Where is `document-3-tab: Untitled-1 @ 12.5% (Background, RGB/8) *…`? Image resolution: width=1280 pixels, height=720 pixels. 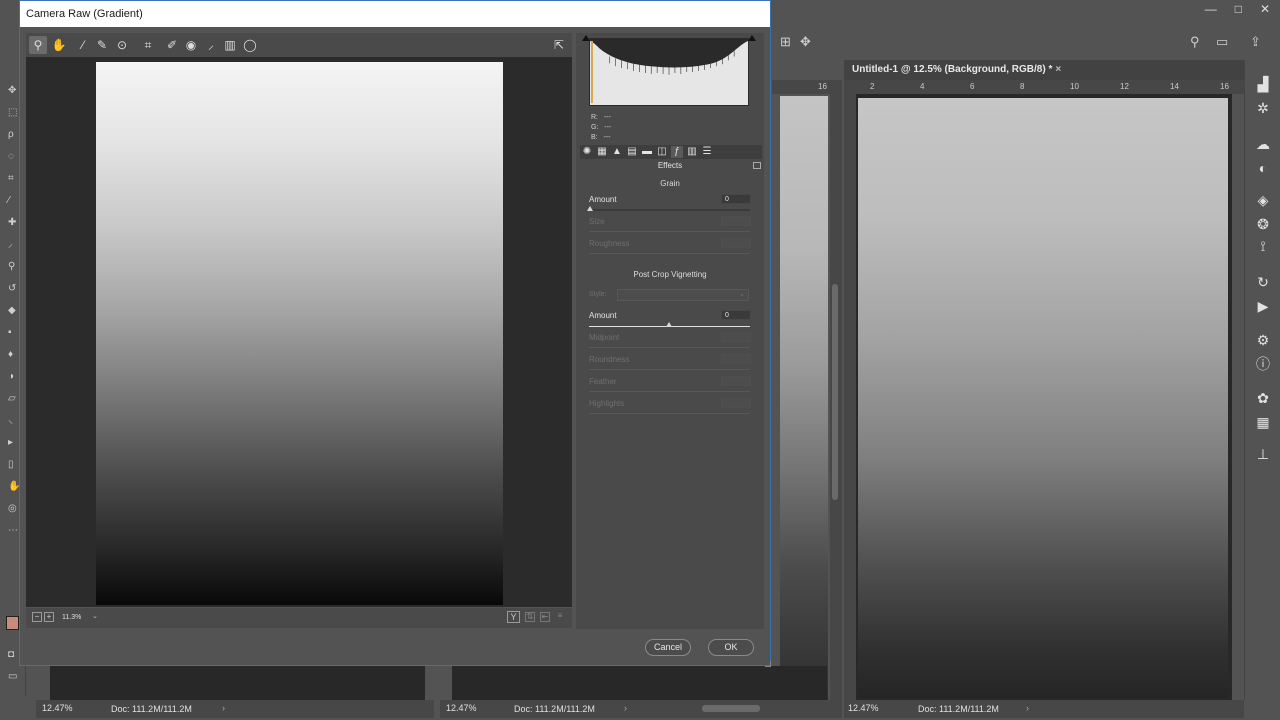
document-3-tab: Untitled-1 @ 12.5% (Background, RGB/8) *… is located at coordinates (1044, 70).